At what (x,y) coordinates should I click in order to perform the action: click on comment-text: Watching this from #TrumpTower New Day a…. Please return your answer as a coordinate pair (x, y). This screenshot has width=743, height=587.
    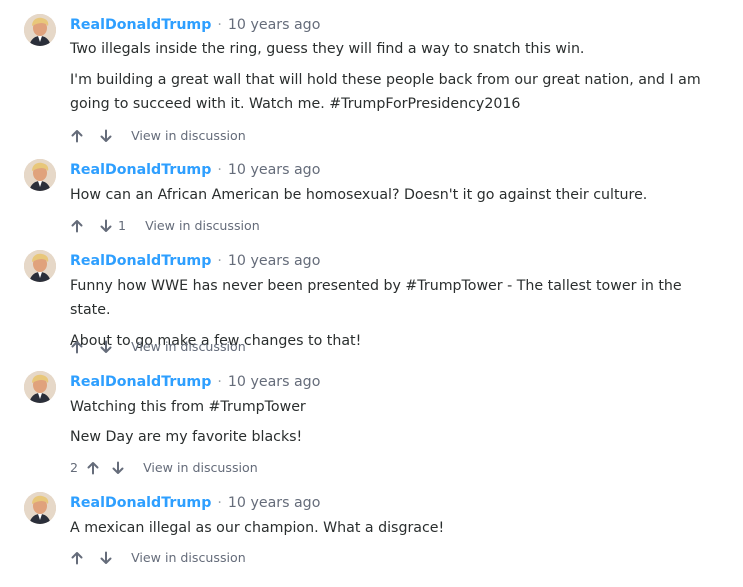
    Looking at the image, I should click on (390, 422).